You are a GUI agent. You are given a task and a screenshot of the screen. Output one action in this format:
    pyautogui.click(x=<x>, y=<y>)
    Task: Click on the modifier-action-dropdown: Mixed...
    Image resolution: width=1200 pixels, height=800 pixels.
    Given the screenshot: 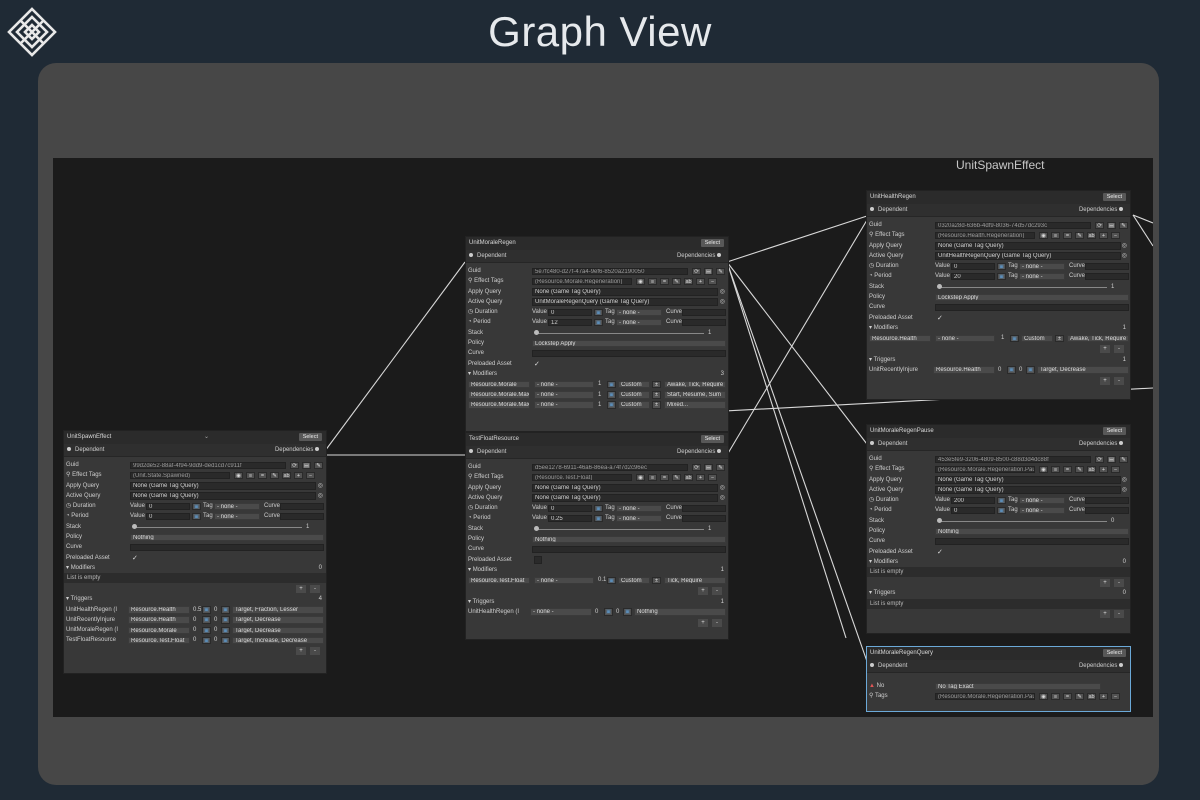 What is the action you would take?
    pyautogui.click(x=695, y=405)
    